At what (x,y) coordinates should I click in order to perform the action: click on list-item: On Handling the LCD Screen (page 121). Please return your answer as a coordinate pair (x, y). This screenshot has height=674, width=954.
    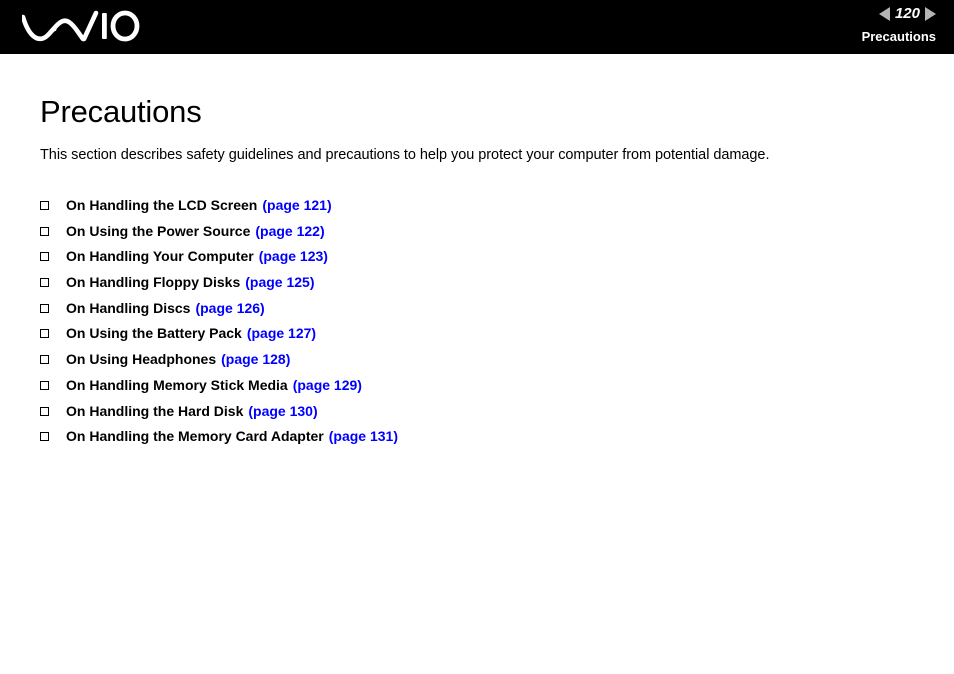
    Looking at the image, I should click on (477, 210).